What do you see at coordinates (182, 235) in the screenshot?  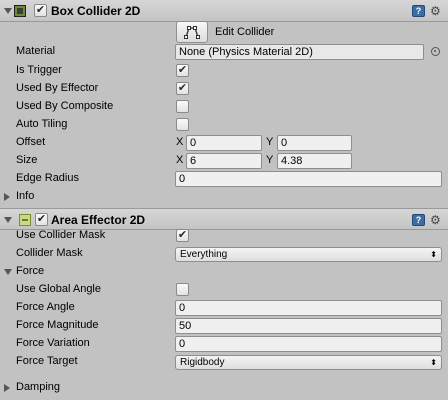 I see `use-collider-mask-checkbox: ✔` at bounding box center [182, 235].